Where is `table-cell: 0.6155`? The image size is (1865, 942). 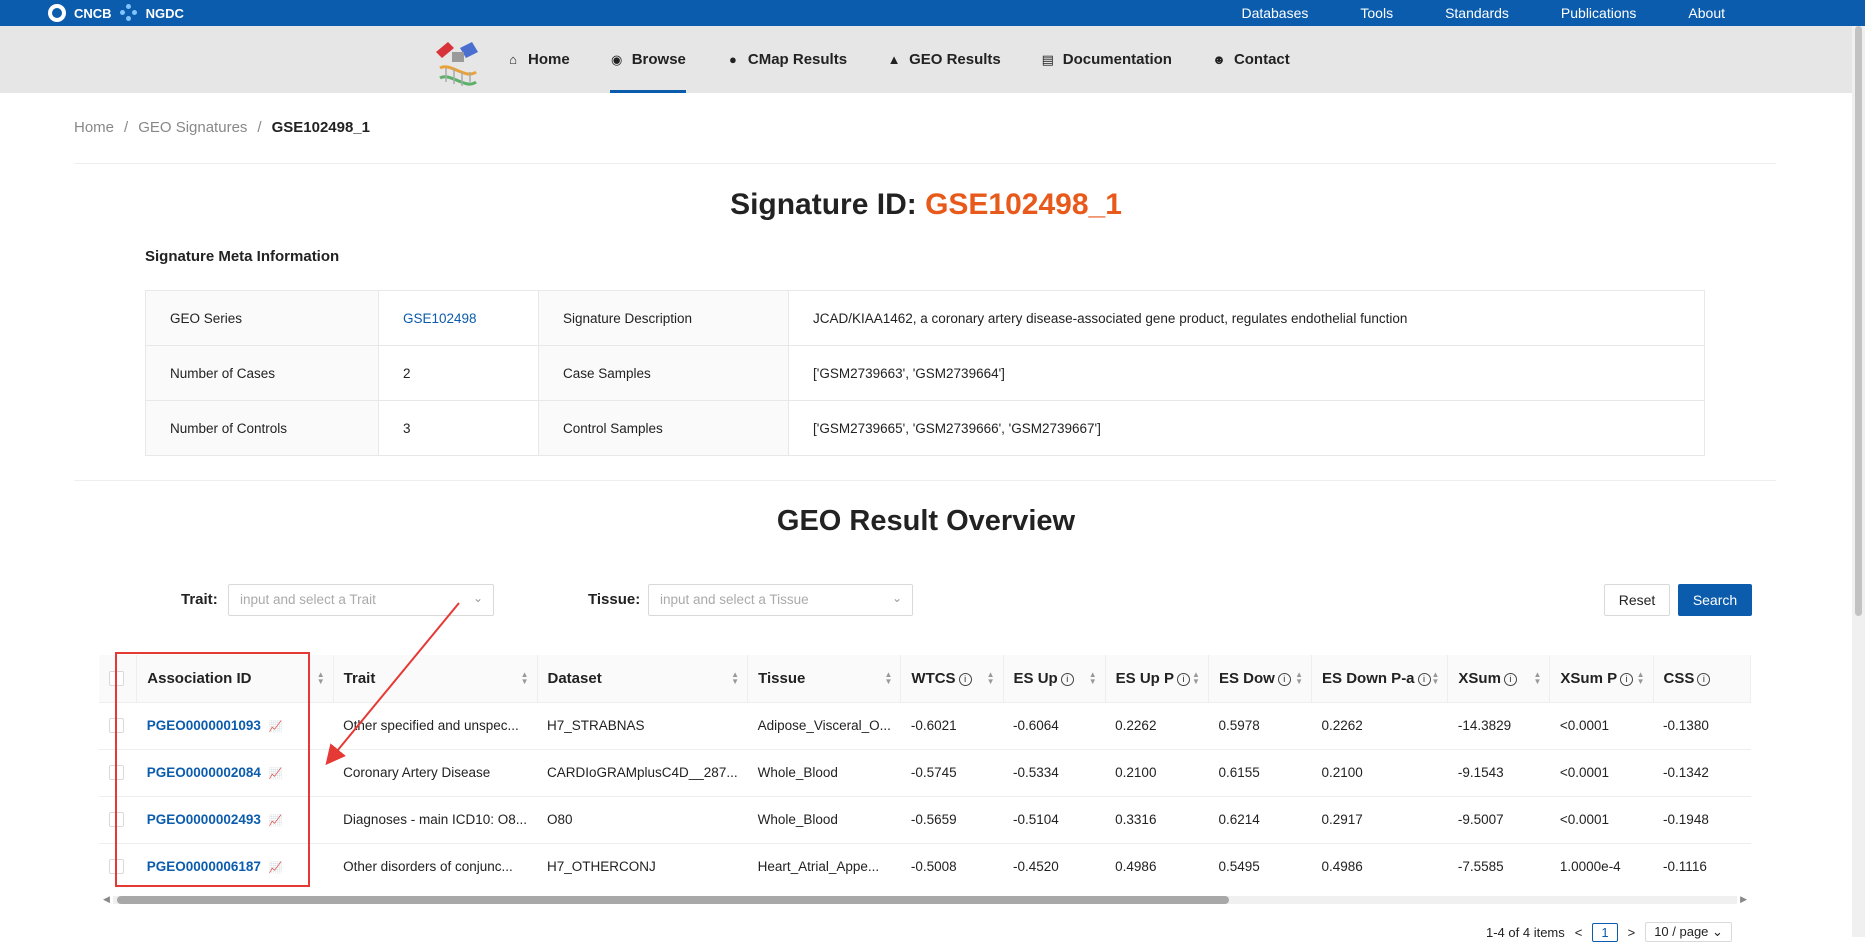 table-cell: 0.6155 is located at coordinates (1260, 773).